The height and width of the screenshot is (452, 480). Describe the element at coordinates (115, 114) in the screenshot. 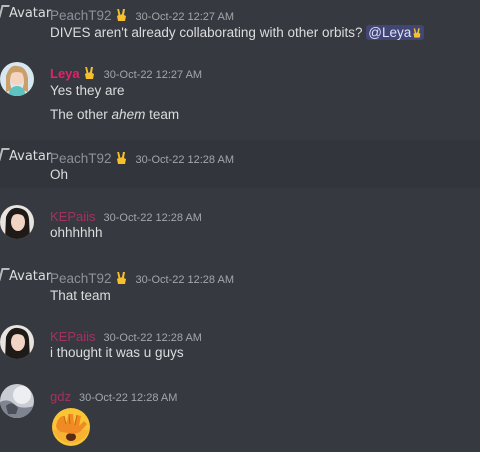

I see `message-text: The other ahem team` at that location.